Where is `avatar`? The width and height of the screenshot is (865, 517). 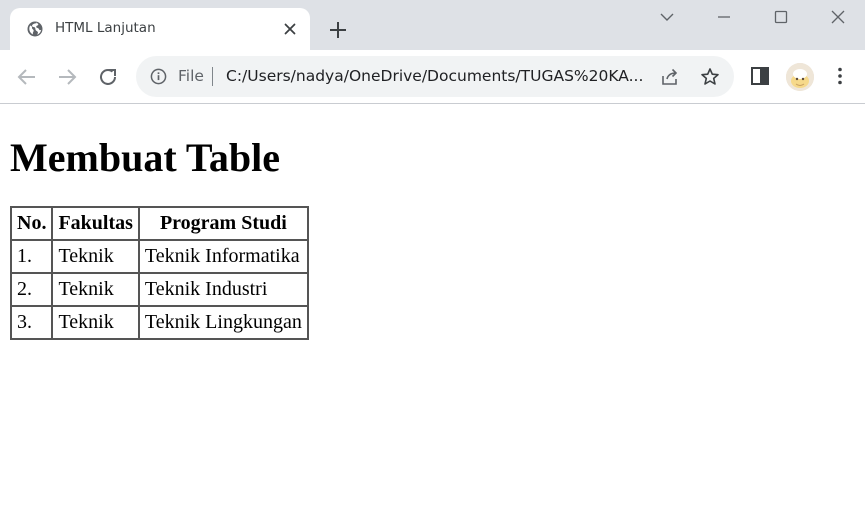
avatar is located at coordinates (800, 77).